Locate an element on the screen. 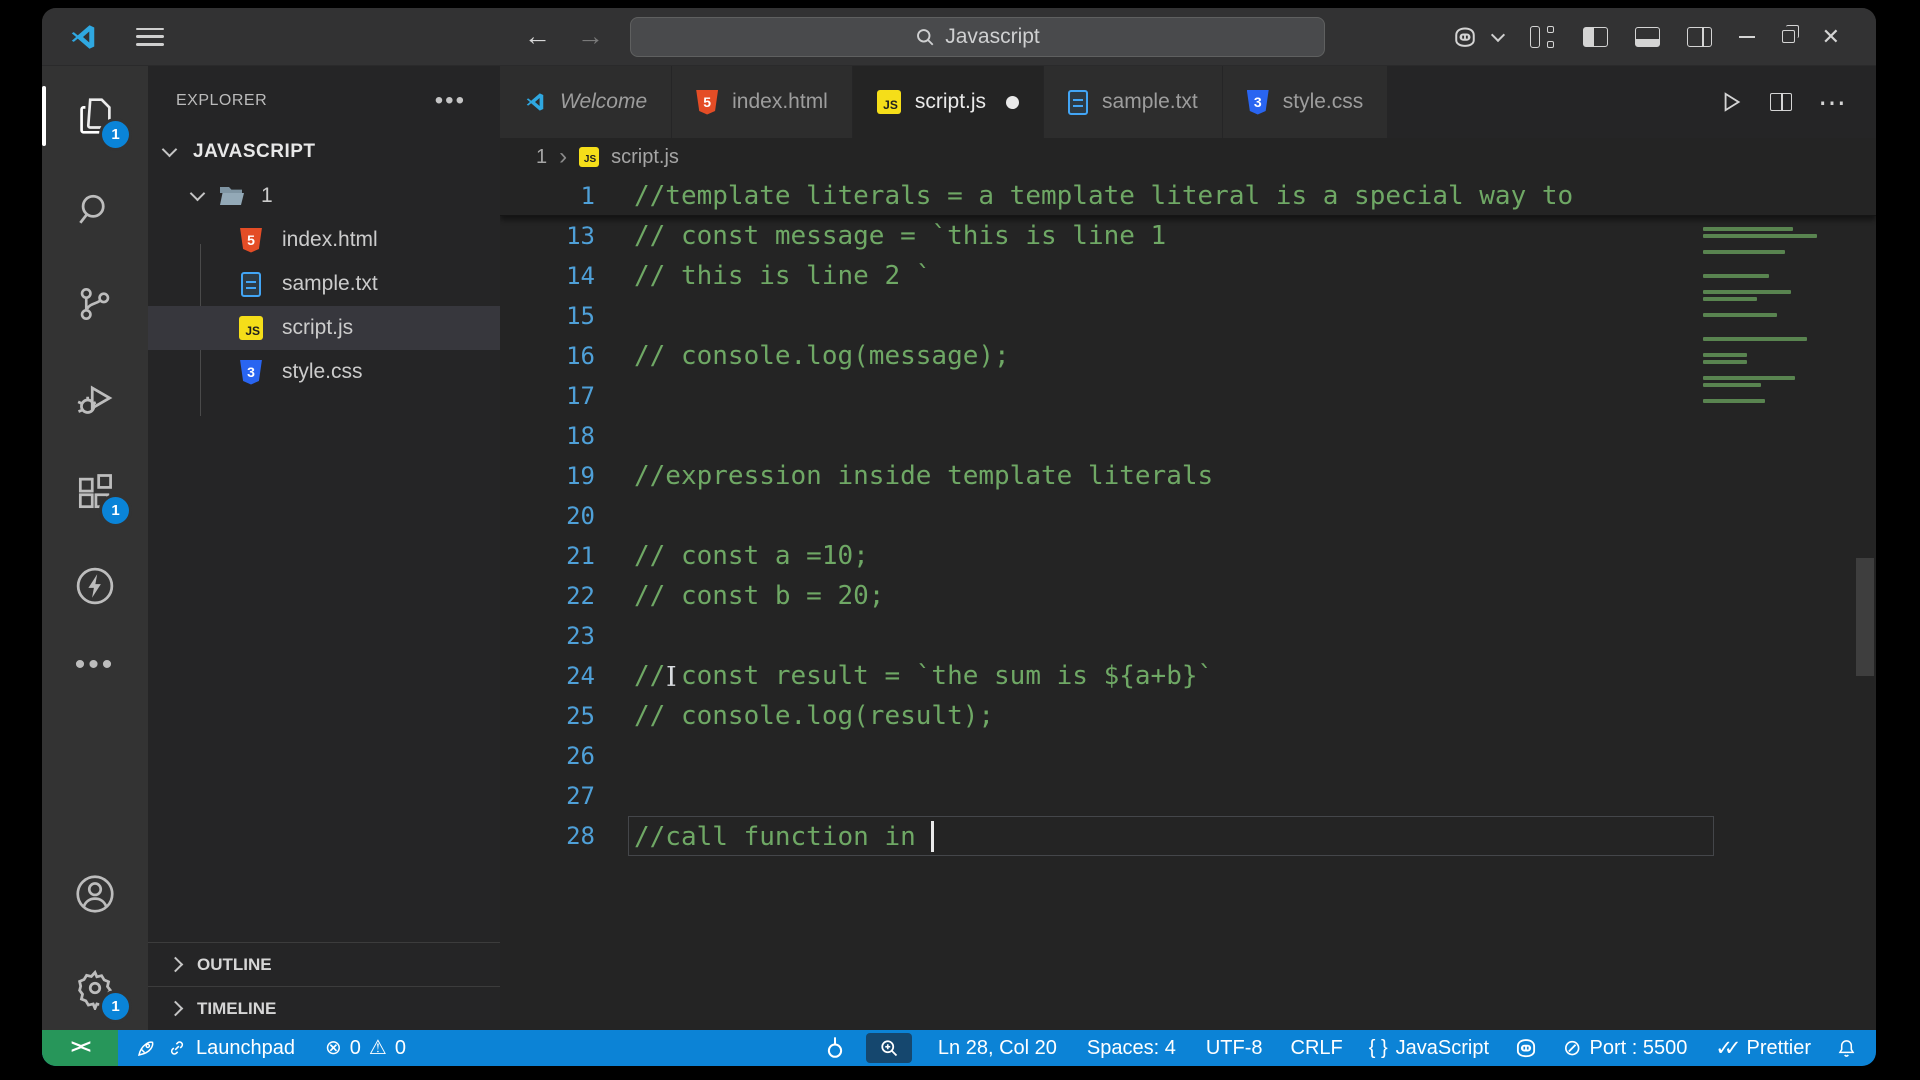 This screenshot has height=1080, width=1920. settings-gear-icon: 1 is located at coordinates (96, 988).